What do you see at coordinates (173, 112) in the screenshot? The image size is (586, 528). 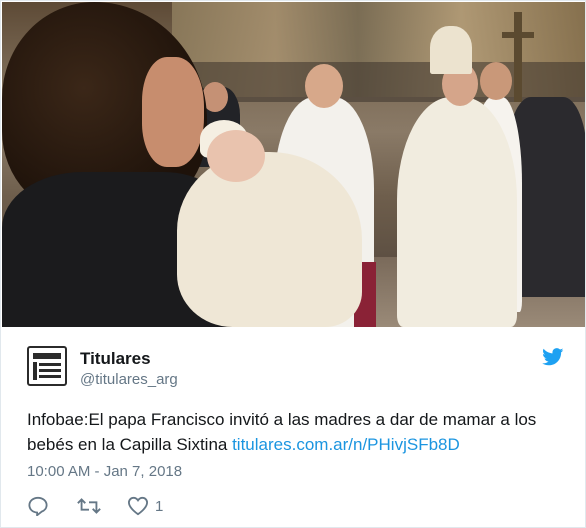 I see `mother-face` at bounding box center [173, 112].